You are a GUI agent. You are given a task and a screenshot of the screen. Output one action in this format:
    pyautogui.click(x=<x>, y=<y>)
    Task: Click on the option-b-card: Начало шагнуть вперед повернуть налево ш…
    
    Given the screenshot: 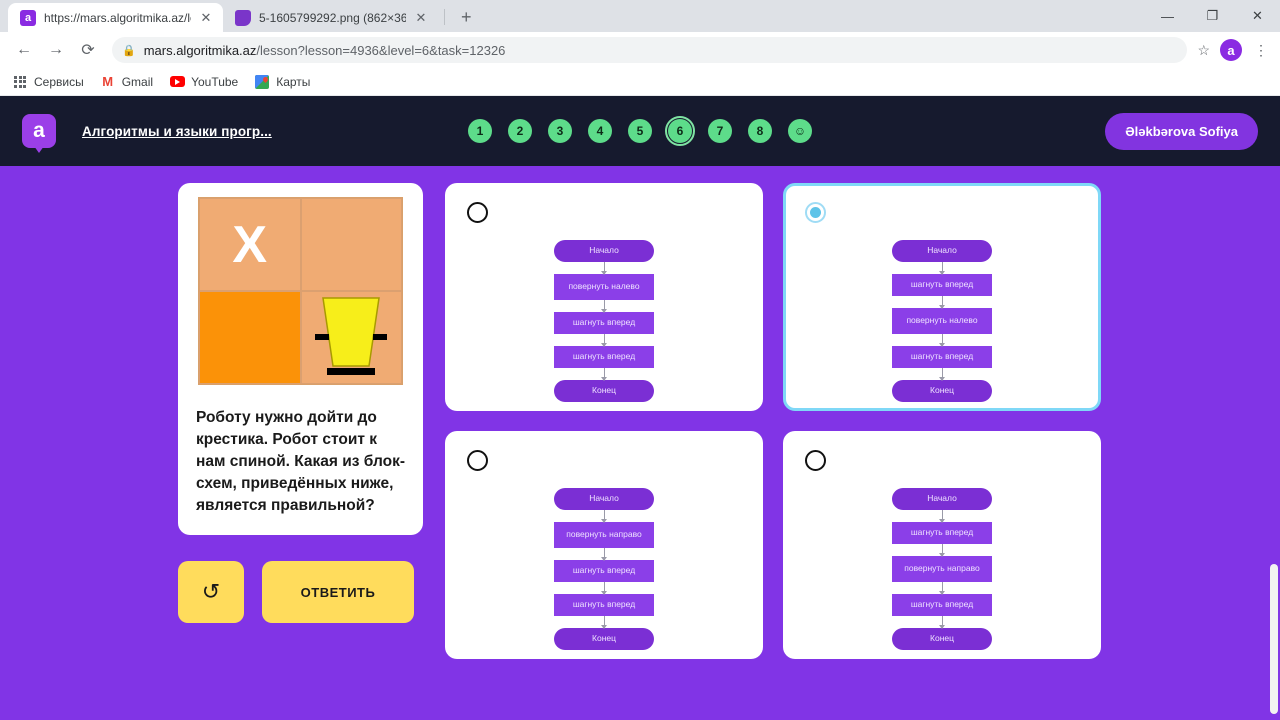 What is the action you would take?
    pyautogui.click(x=942, y=297)
    